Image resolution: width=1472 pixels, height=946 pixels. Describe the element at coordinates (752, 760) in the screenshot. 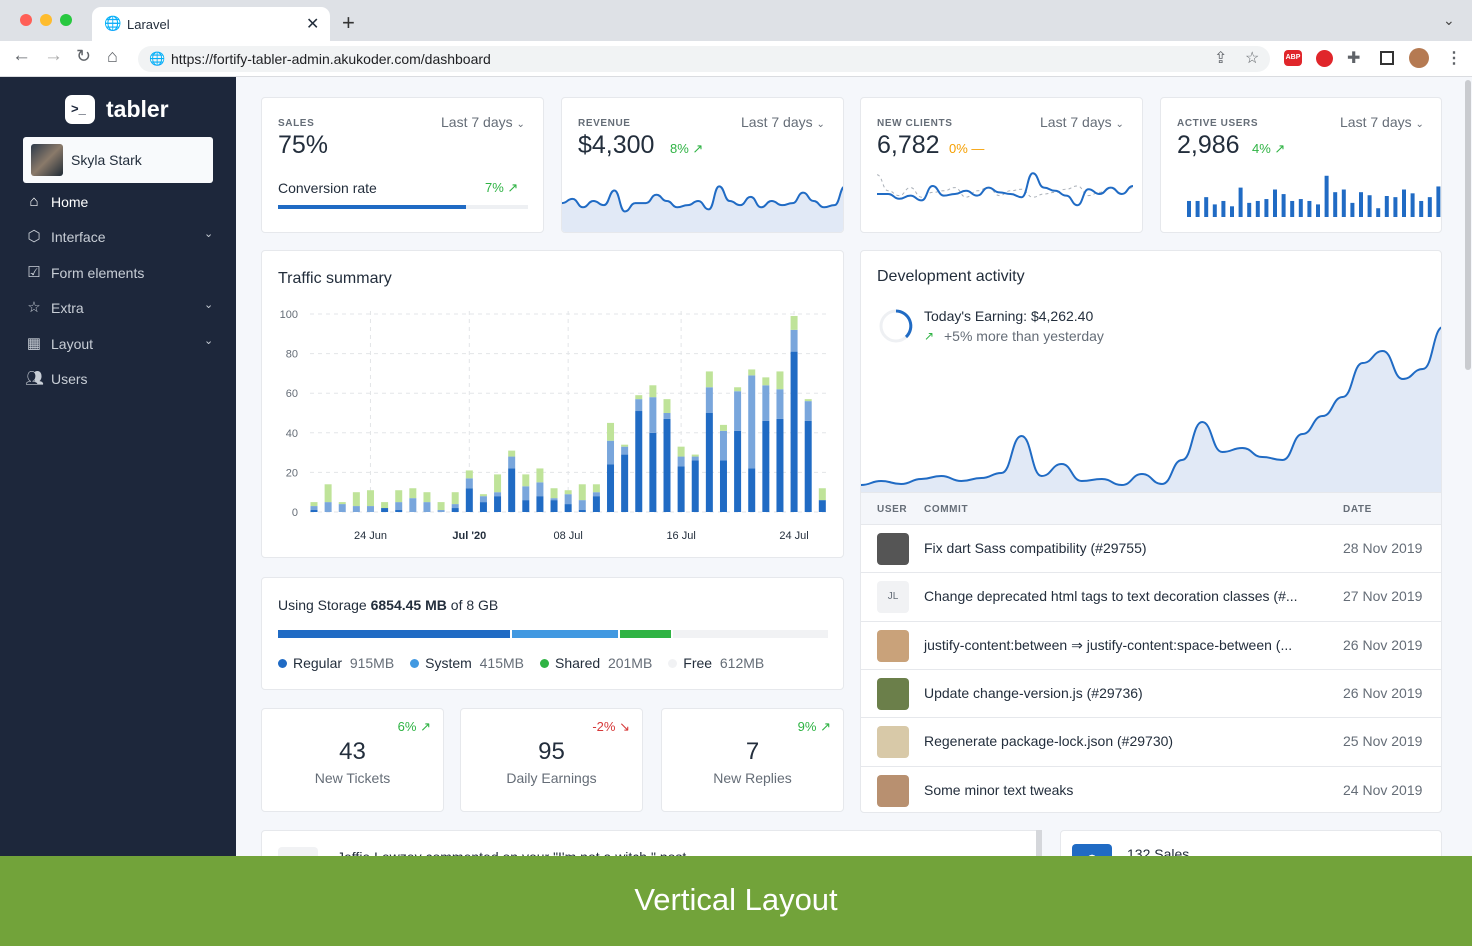

I see `mini-stat-card: 9% ↗ 7 New Replies` at that location.